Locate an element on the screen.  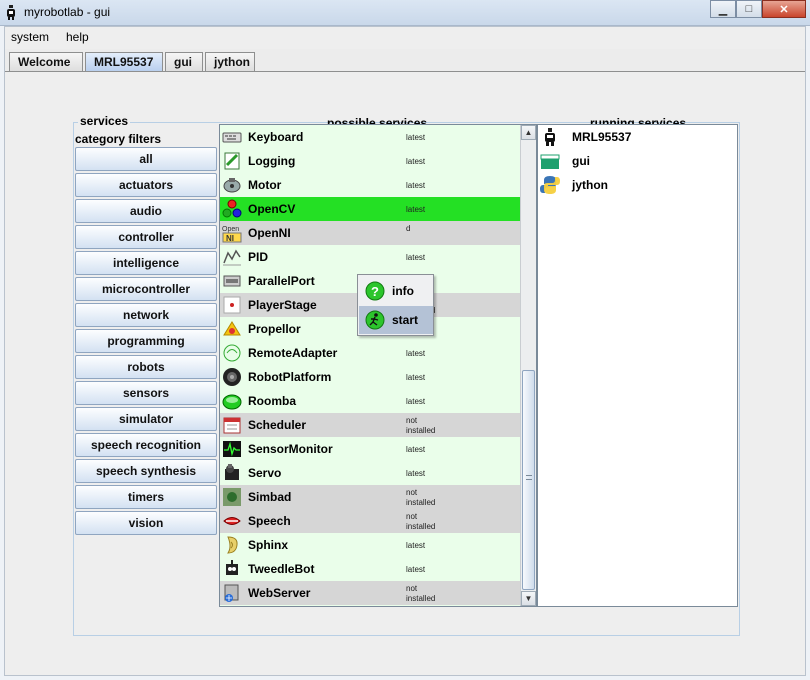
scrollbar-thumb is located at coordinates (528, 480).